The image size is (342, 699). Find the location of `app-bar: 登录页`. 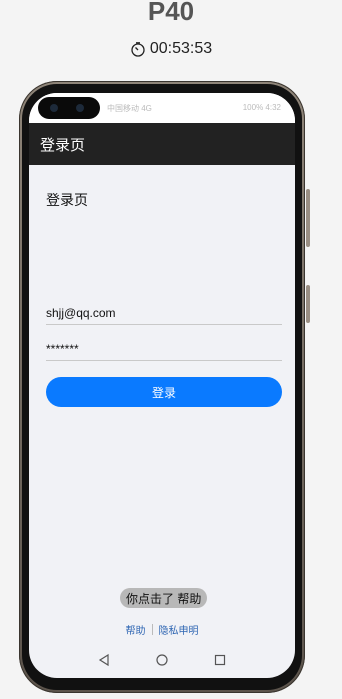

app-bar: 登录页 is located at coordinates (162, 144).